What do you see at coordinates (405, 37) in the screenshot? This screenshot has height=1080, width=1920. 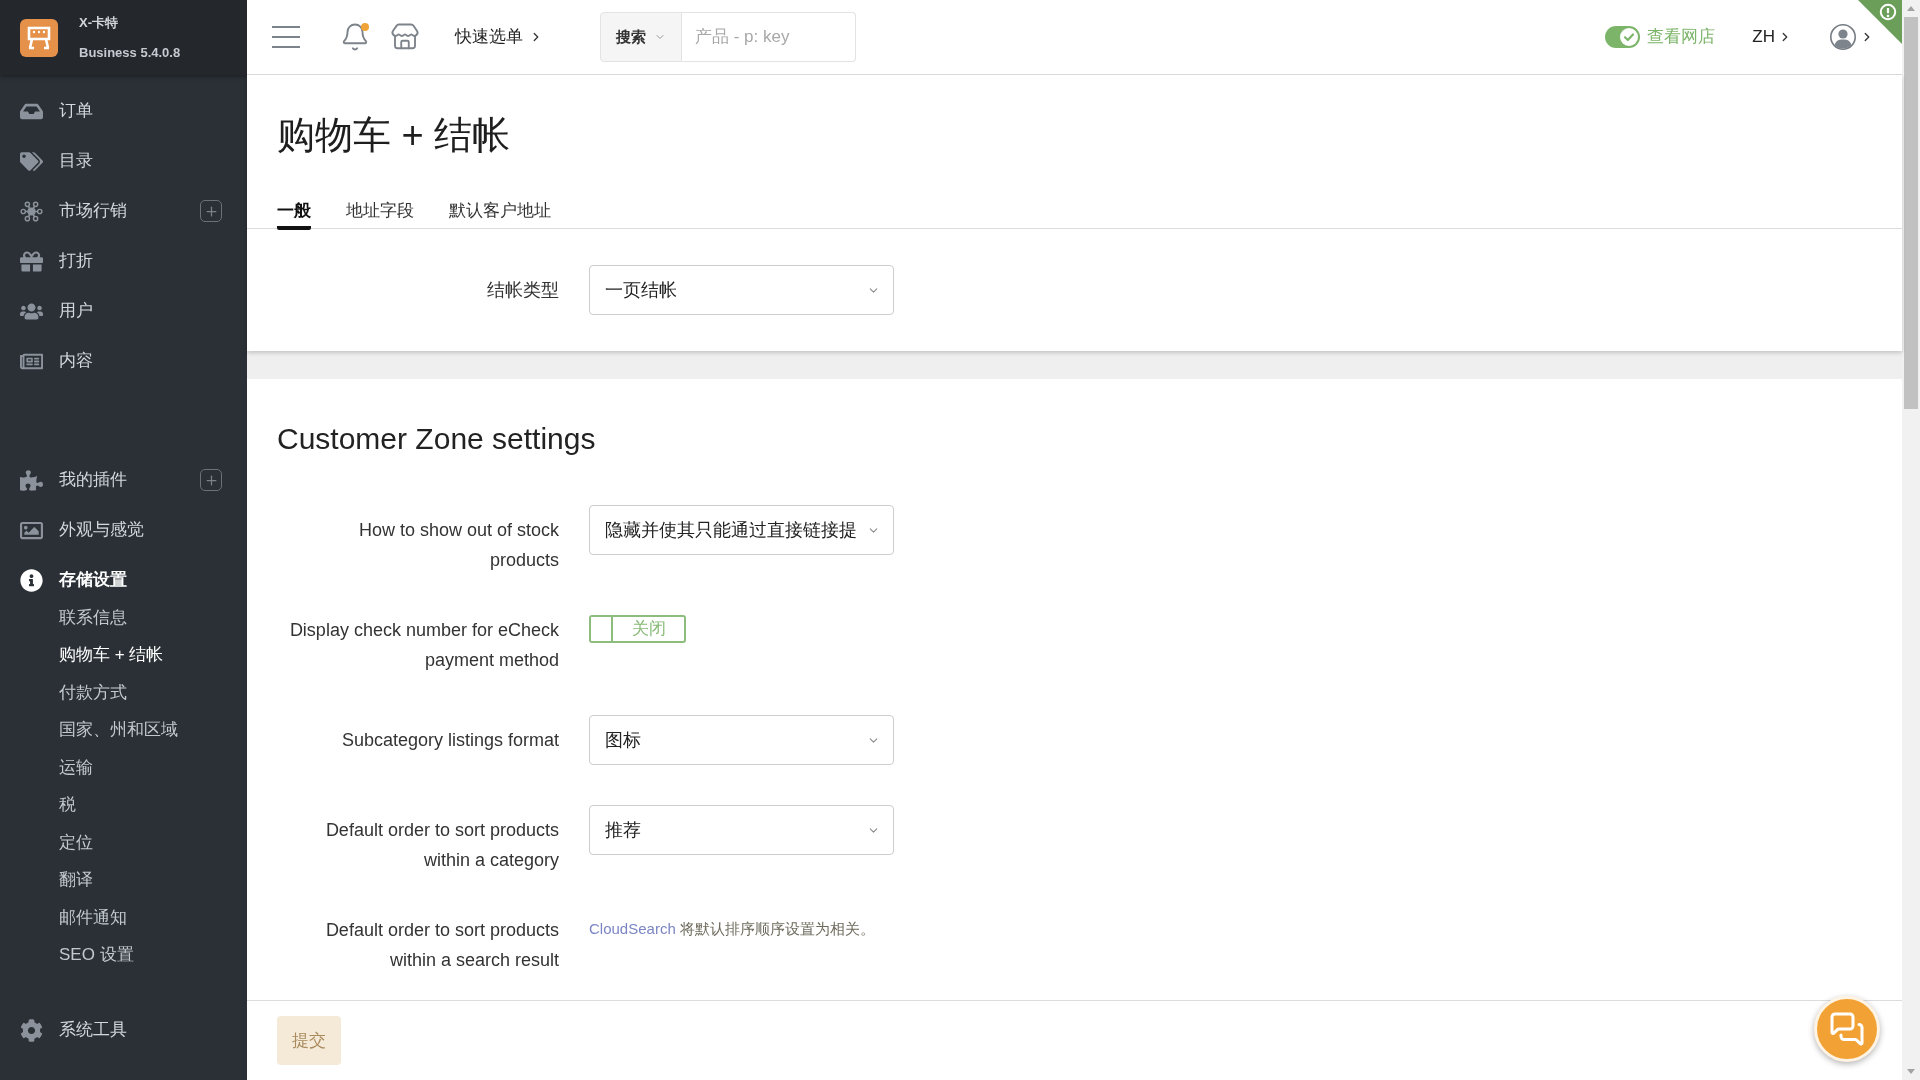 I see `store-icon` at bounding box center [405, 37].